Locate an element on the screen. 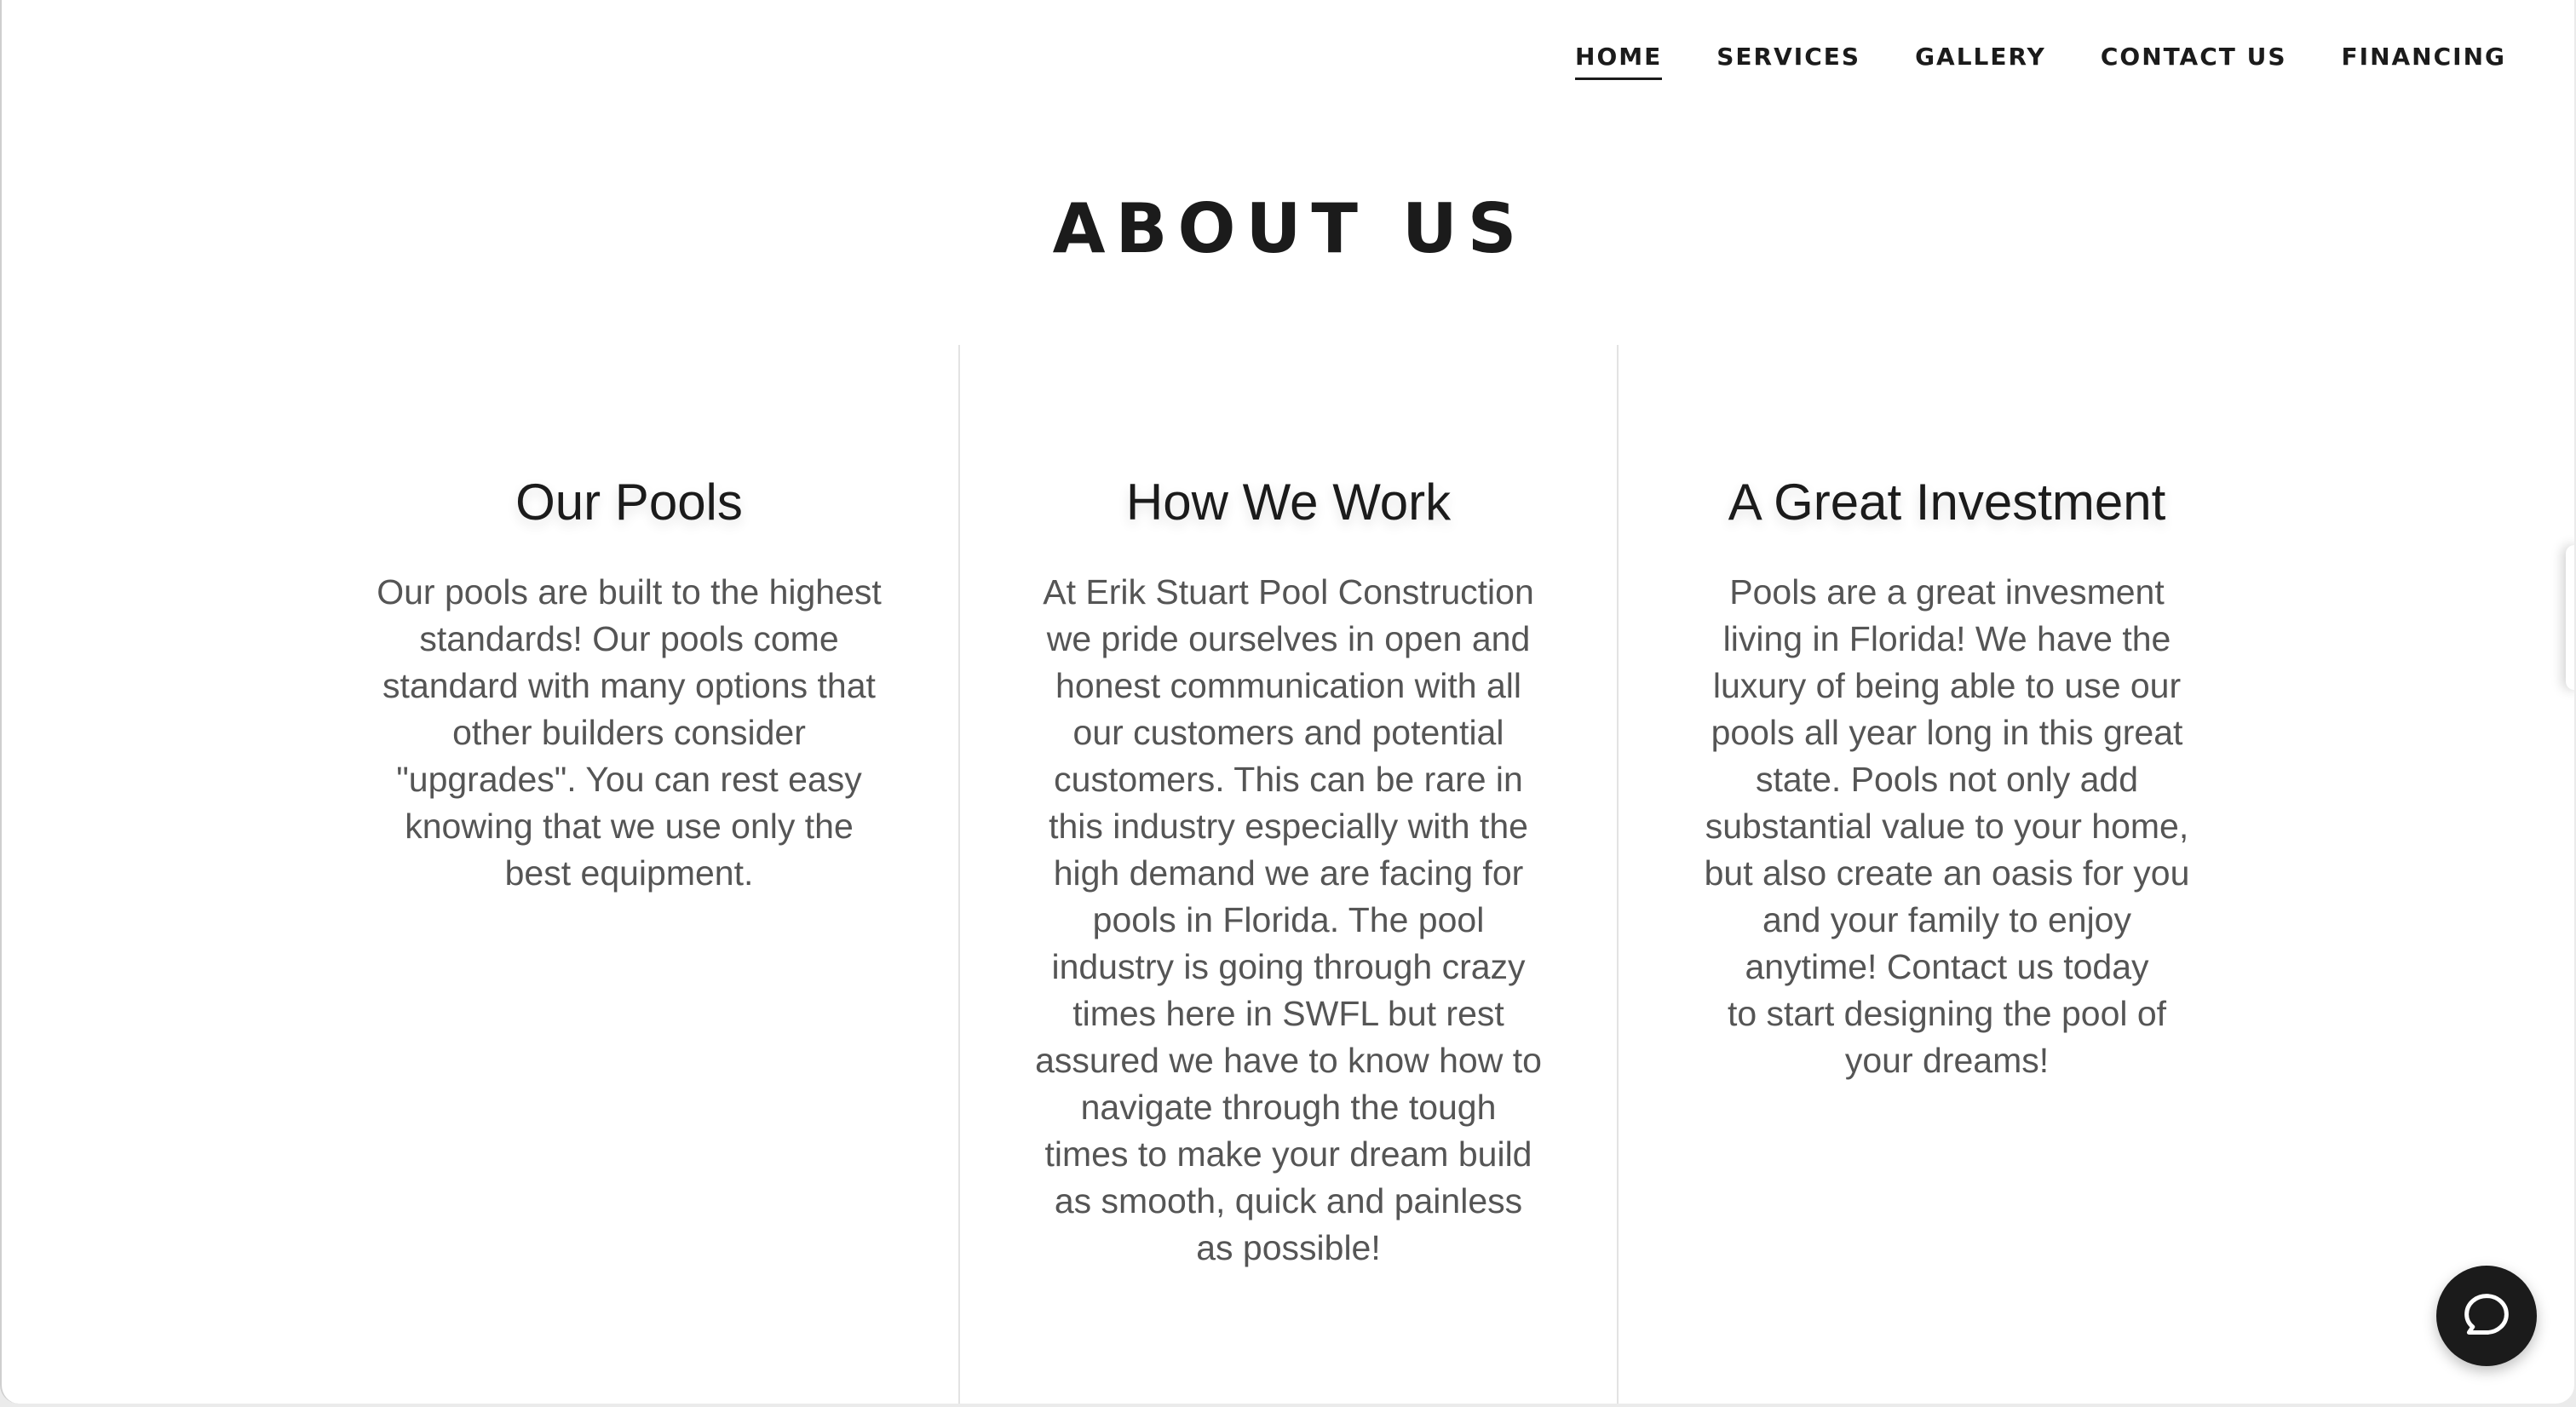  column-title: A Great Investment is located at coordinates (1947, 502).